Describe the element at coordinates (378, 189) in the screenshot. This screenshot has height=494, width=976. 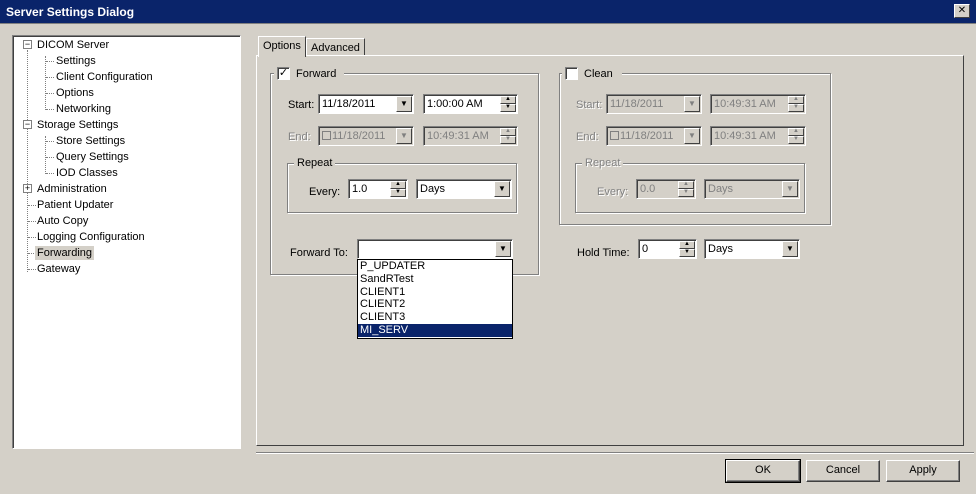
I see `forward-every-input: 1.0 ▲ ▼` at that location.